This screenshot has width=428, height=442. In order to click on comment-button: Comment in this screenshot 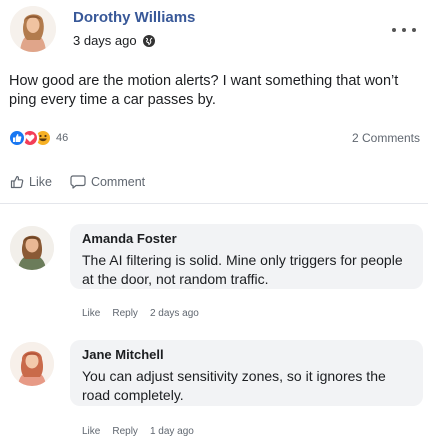, I will do `click(107, 182)`.